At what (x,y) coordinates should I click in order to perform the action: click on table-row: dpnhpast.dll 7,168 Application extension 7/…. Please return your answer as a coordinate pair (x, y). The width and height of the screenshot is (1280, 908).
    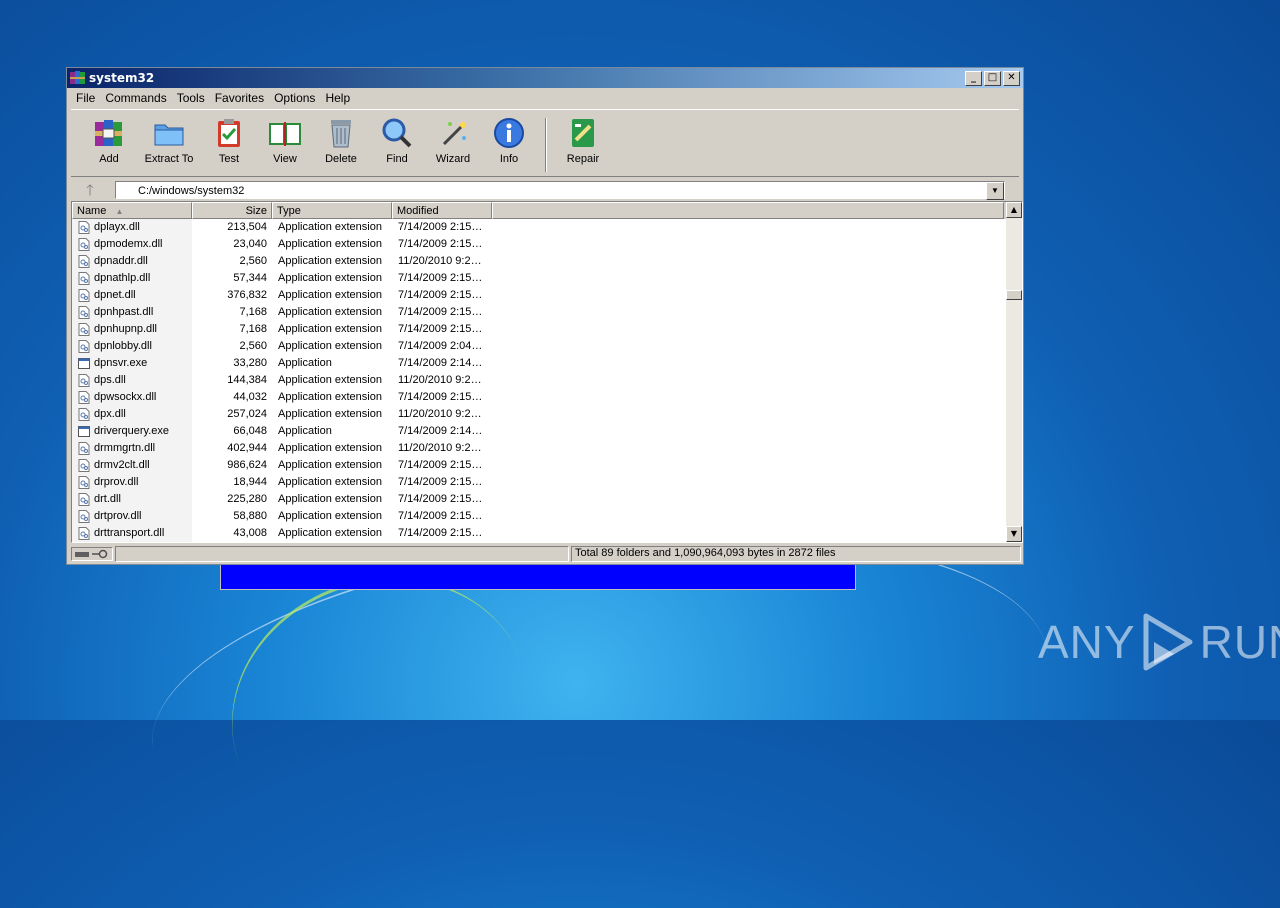
    Looking at the image, I should click on (538, 312).